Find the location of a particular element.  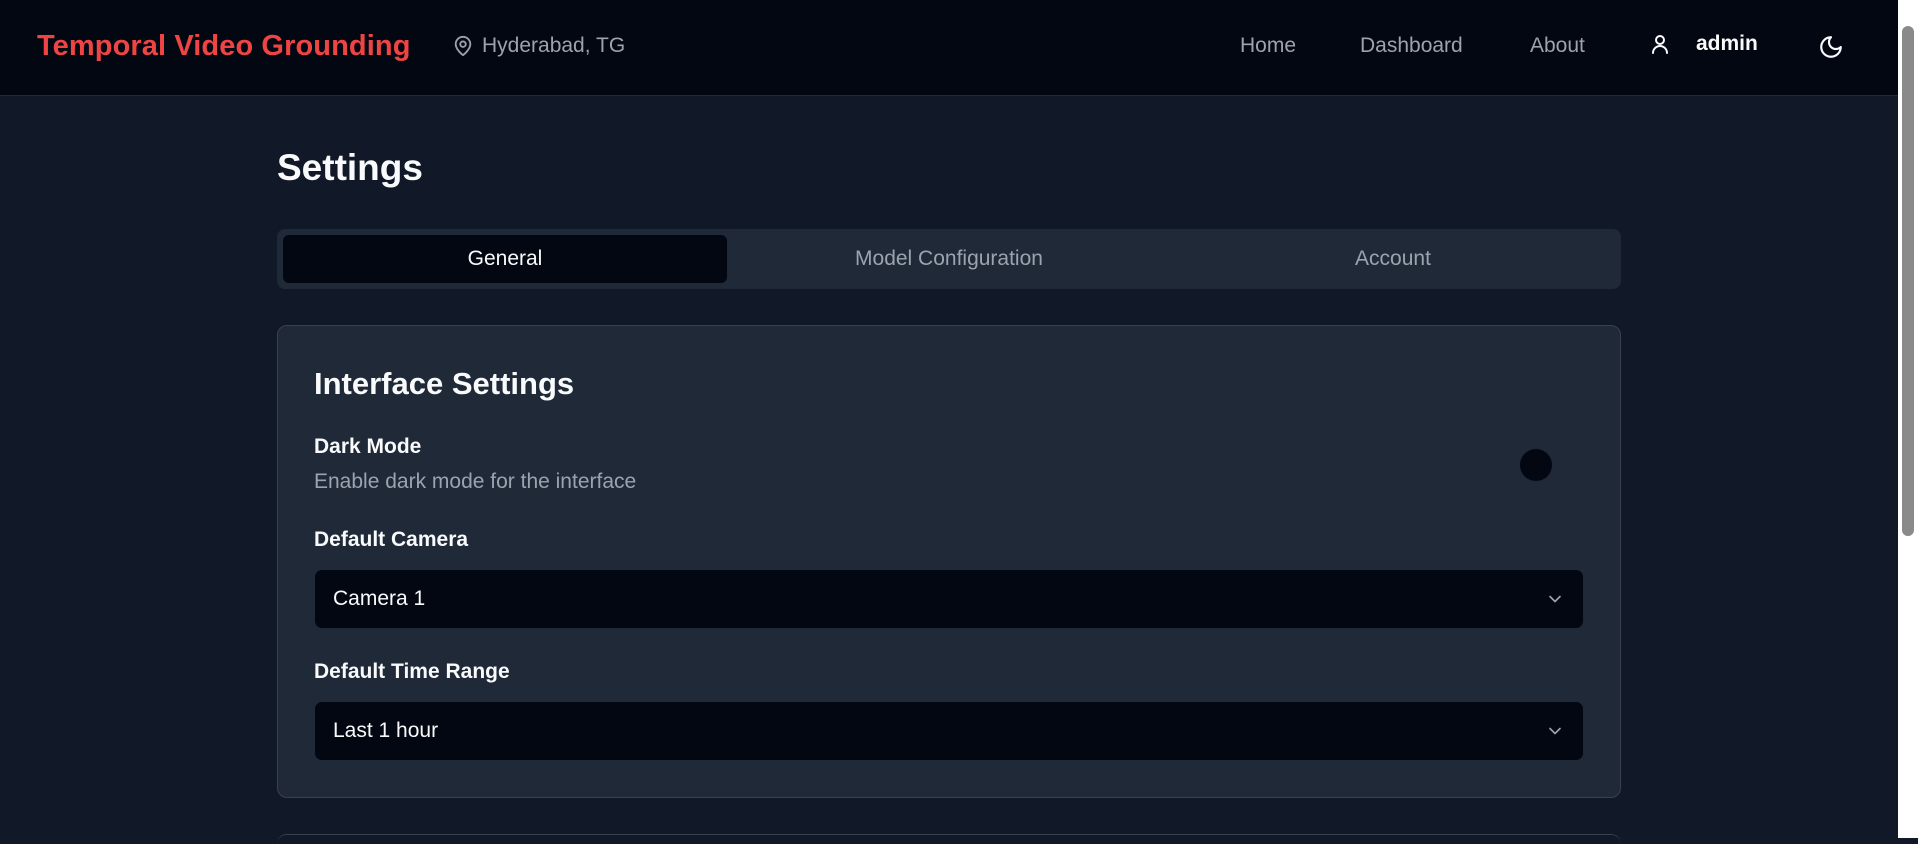

page-title: Settings is located at coordinates (350, 167).